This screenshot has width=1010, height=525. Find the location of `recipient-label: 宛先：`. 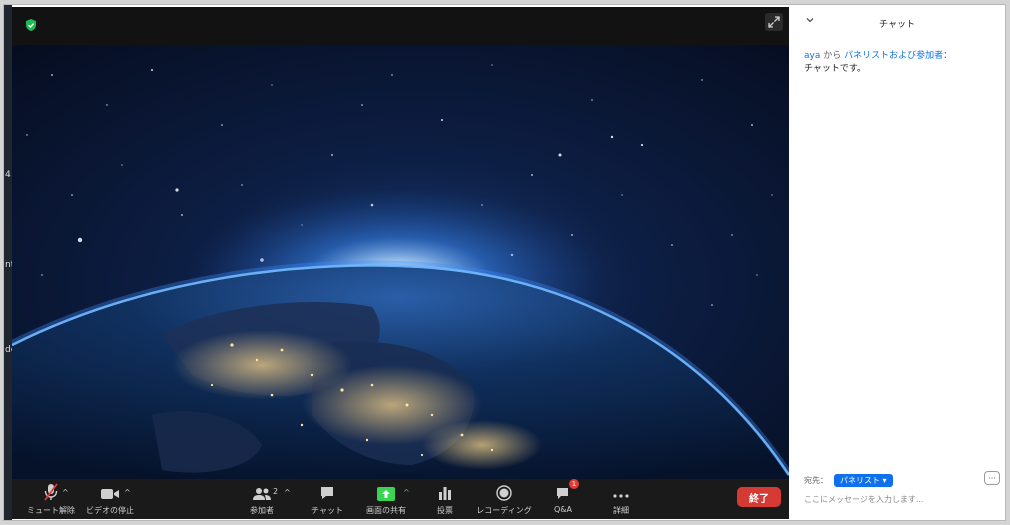

recipient-label: 宛先： is located at coordinates (816, 480).